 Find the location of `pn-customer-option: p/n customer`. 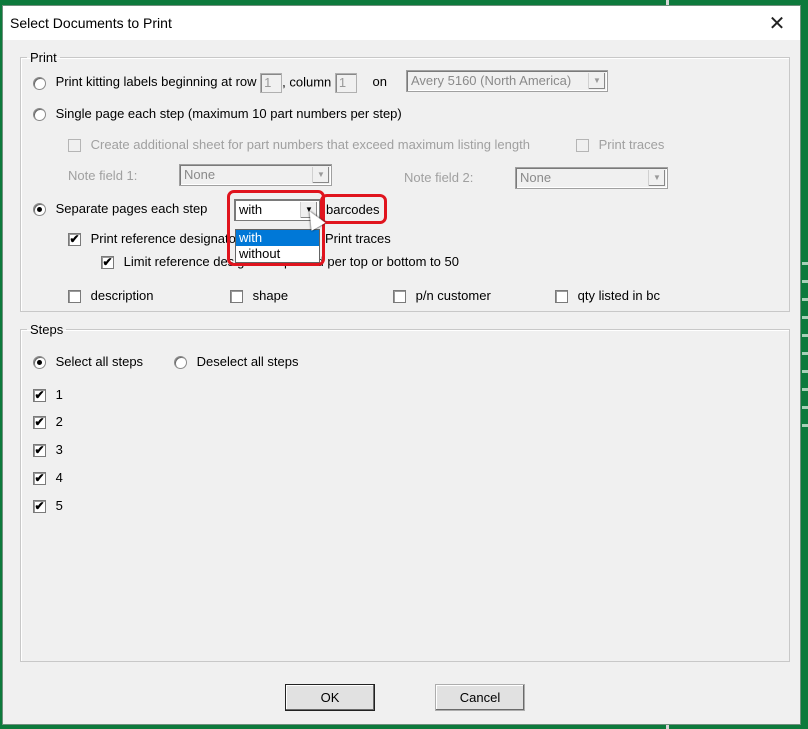

pn-customer-option: p/n customer is located at coordinates (442, 296).